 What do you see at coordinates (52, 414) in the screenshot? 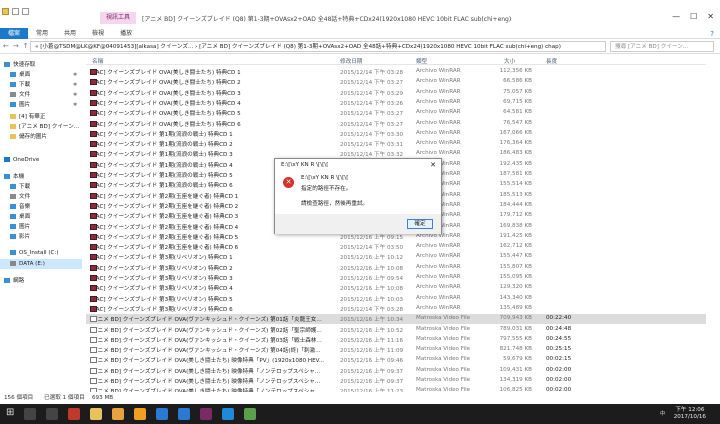
I see `task-view-icon` at bounding box center [52, 414].